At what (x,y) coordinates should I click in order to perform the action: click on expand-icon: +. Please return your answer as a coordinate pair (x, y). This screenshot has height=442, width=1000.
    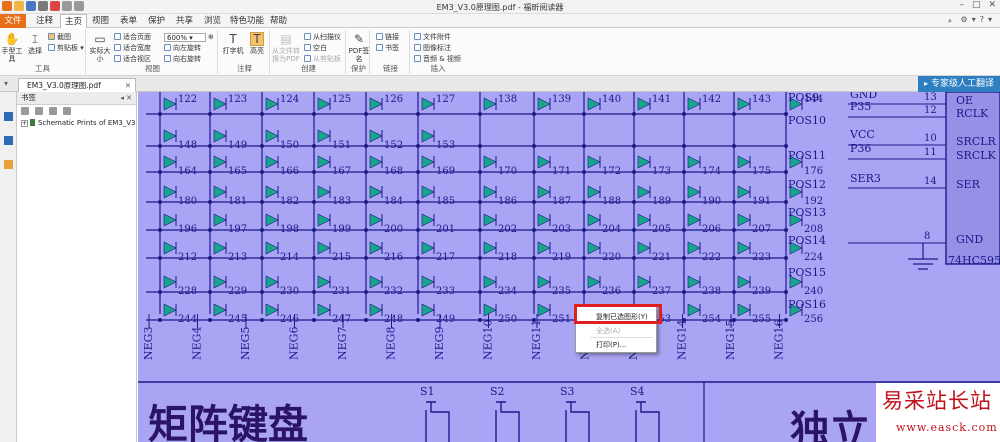
    Looking at the image, I should click on (24, 123).